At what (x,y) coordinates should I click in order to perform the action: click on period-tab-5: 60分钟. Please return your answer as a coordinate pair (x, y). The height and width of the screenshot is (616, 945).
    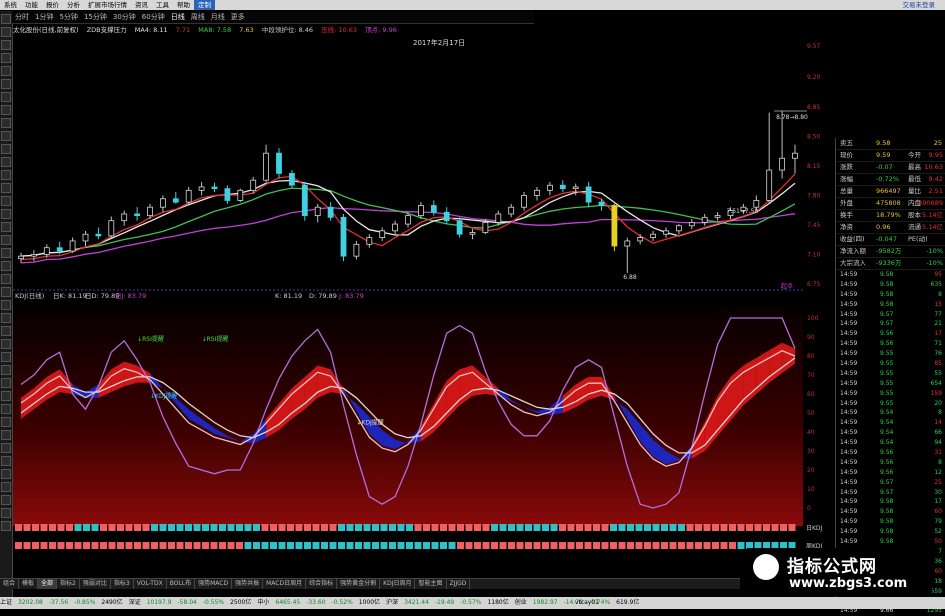
    Looking at the image, I should click on (153, 17).